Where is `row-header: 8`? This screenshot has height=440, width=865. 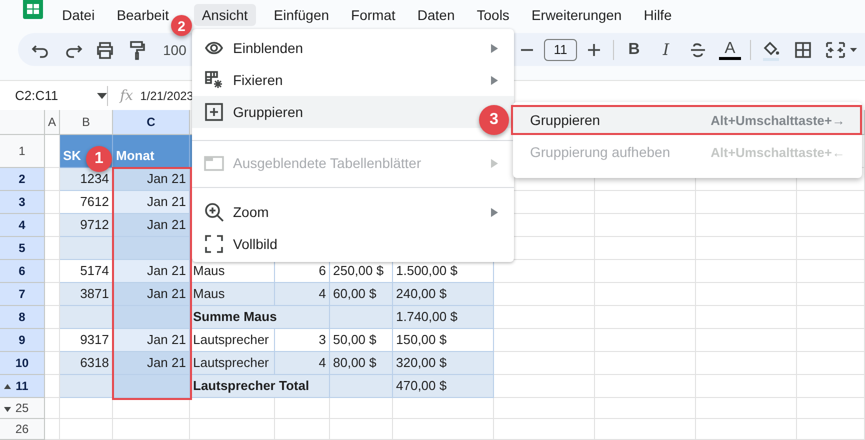
row-header: 8 is located at coordinates (22, 317).